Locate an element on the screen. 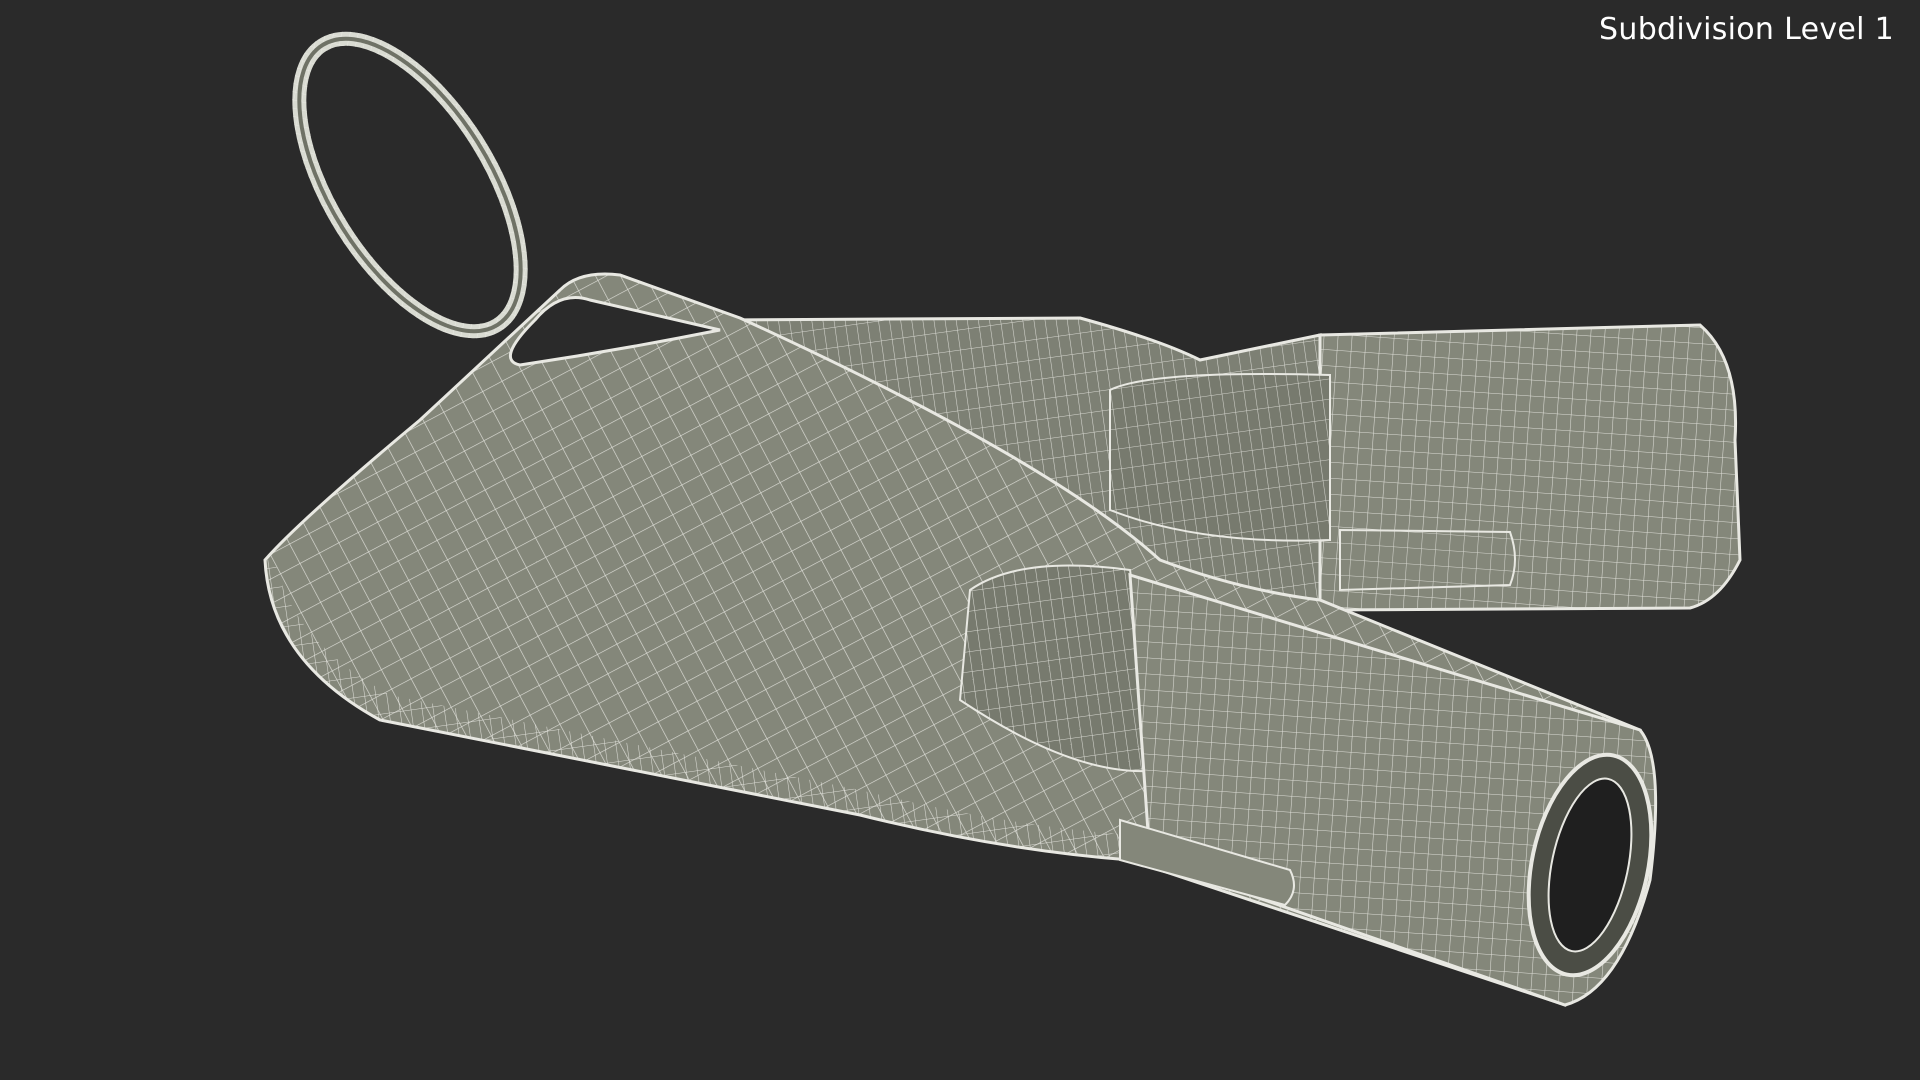  subdivision-level-label: Subdivision Level 1 is located at coordinates (1746, 29).